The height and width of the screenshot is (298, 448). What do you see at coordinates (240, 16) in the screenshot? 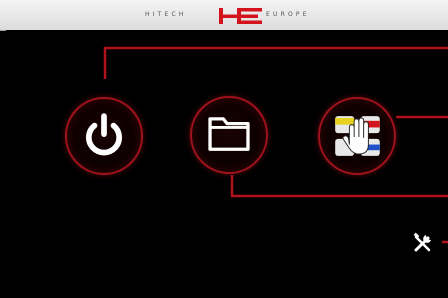
I see `he-logo-icon` at bounding box center [240, 16].